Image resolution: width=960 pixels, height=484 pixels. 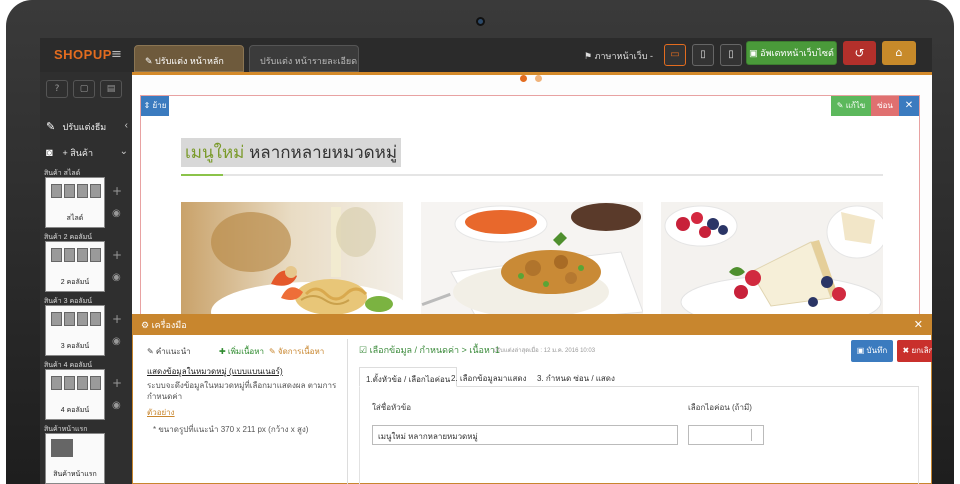 What do you see at coordinates (202, 175) in the screenshot?
I see `title-divider-accent` at bounding box center [202, 175].